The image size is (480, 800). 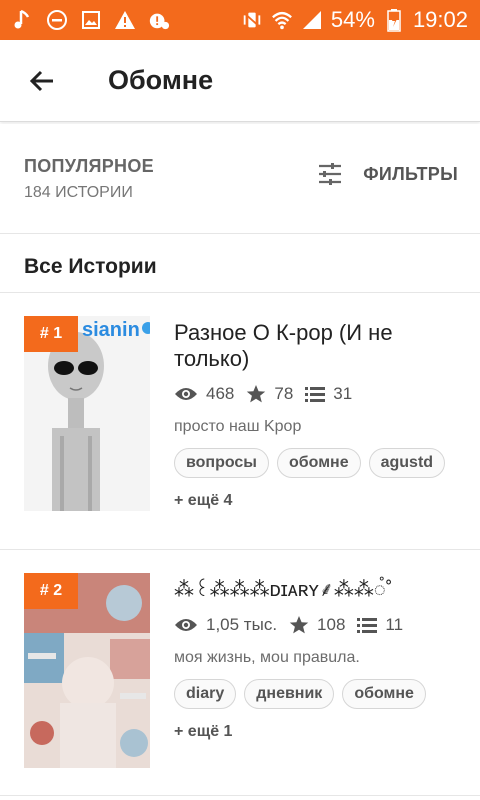 What do you see at coordinates (343, 393) in the screenshot?
I see `parts-count: 31` at bounding box center [343, 393].